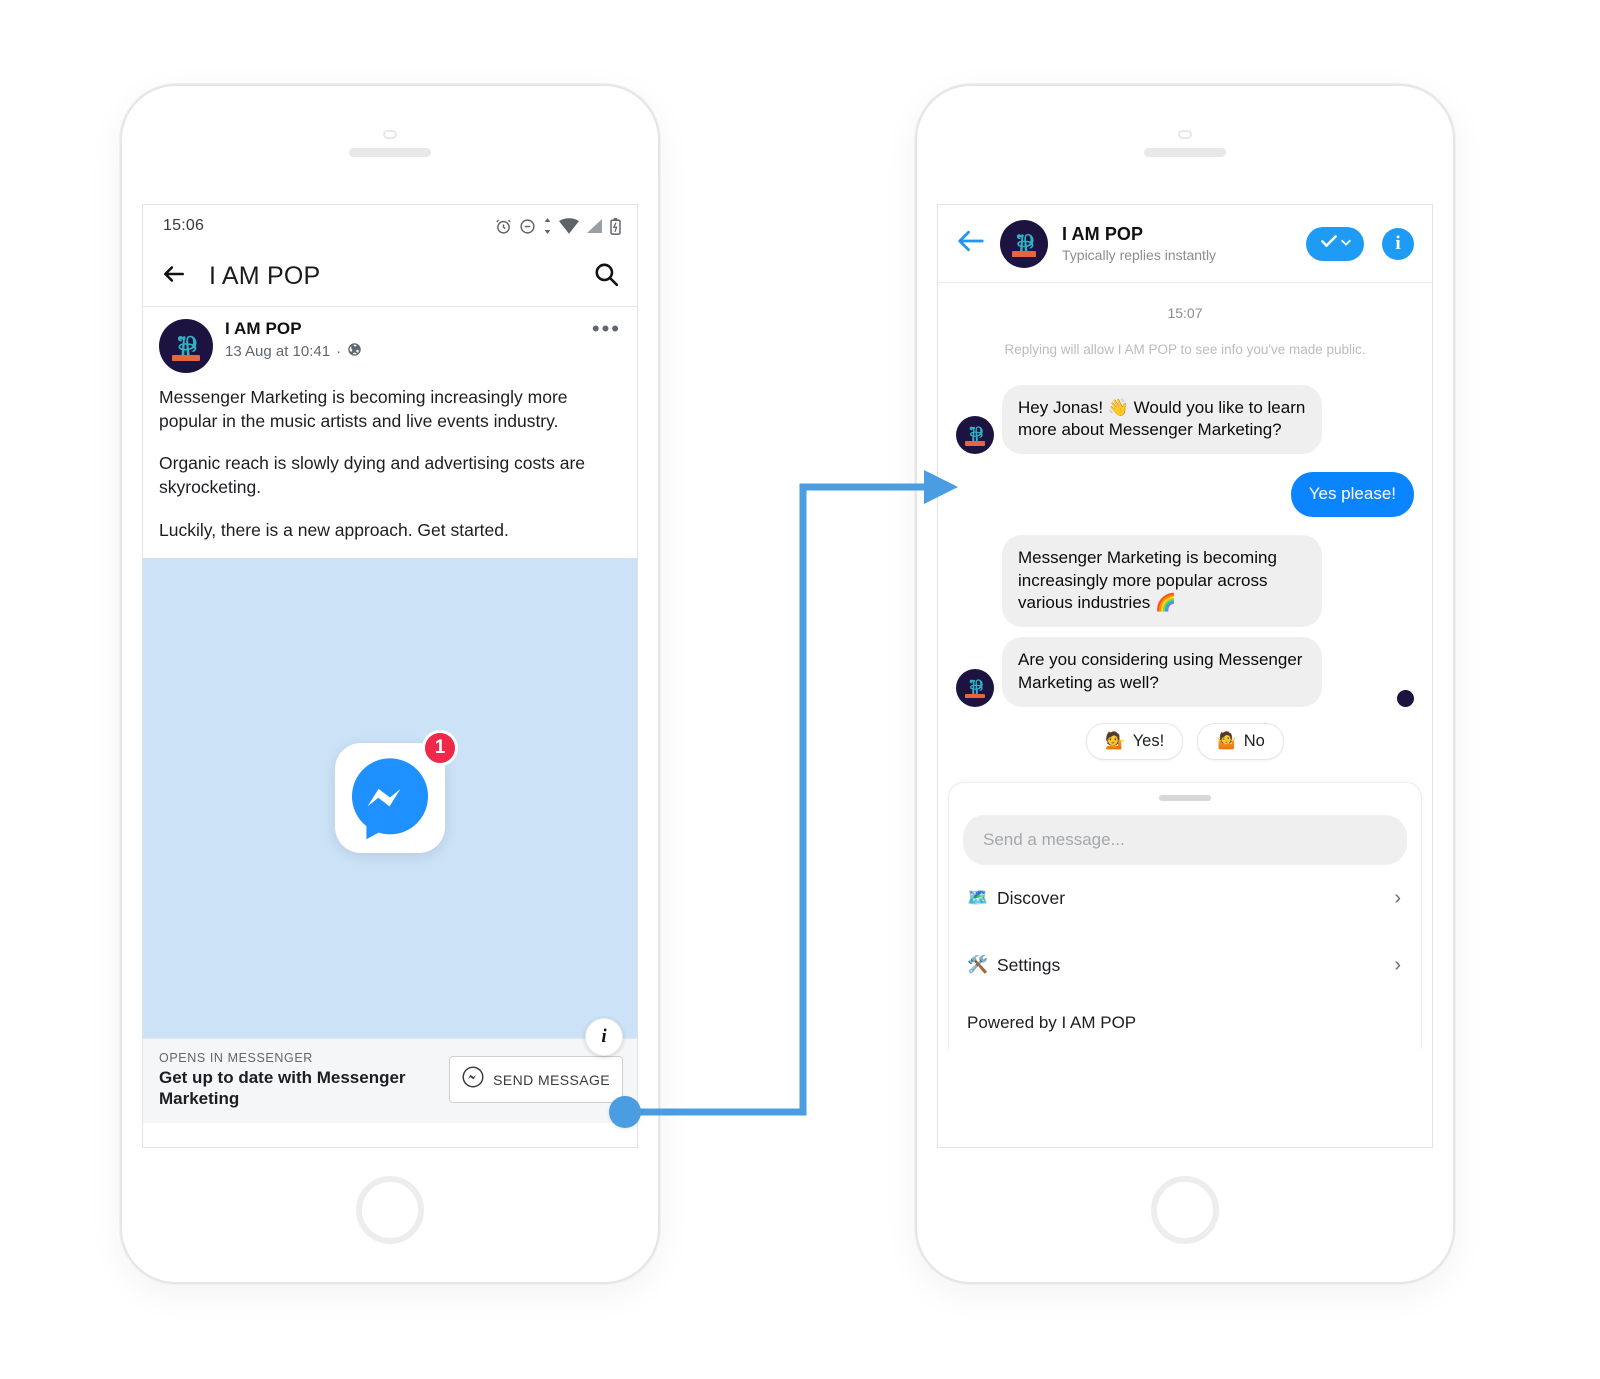 This screenshot has height=1379, width=1600. What do you see at coordinates (551, 1079) in the screenshot?
I see `send-message-label: SEND MESSAGE` at bounding box center [551, 1079].